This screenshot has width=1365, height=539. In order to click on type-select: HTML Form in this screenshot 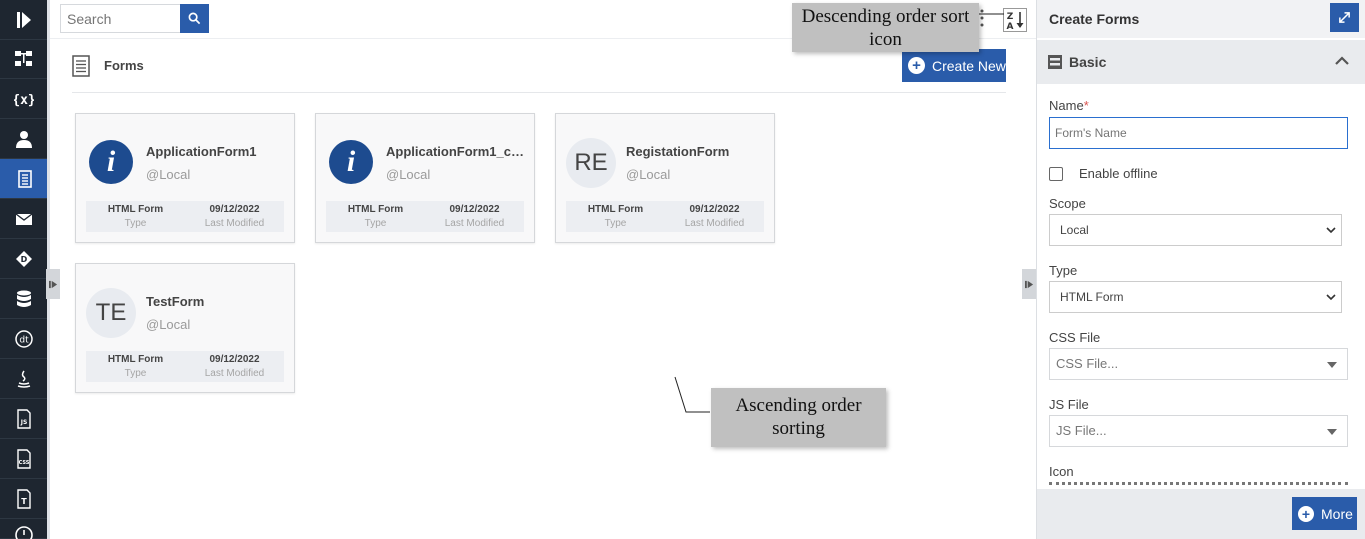, I will do `click(1195, 297)`.